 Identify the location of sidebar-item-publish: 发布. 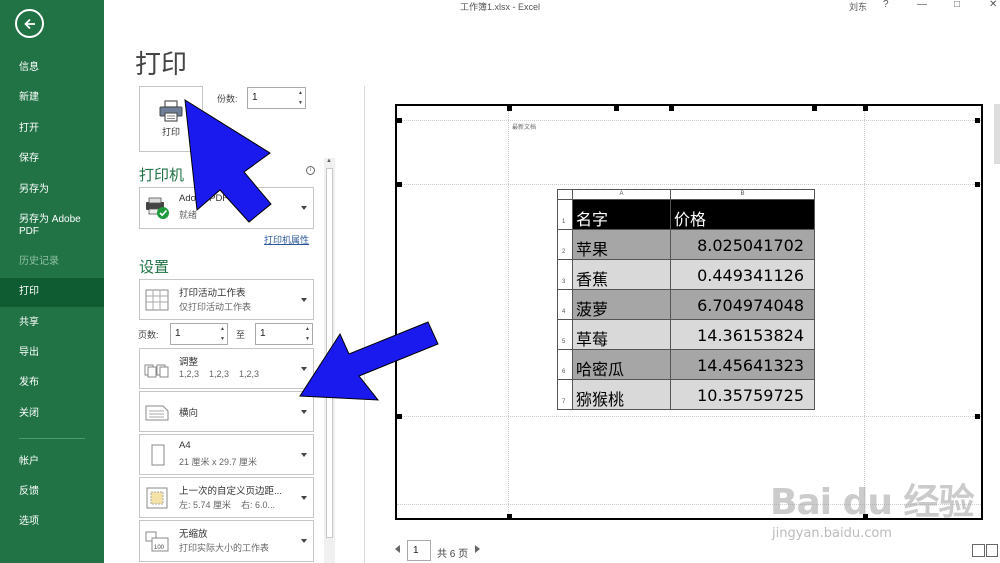
(52, 383).